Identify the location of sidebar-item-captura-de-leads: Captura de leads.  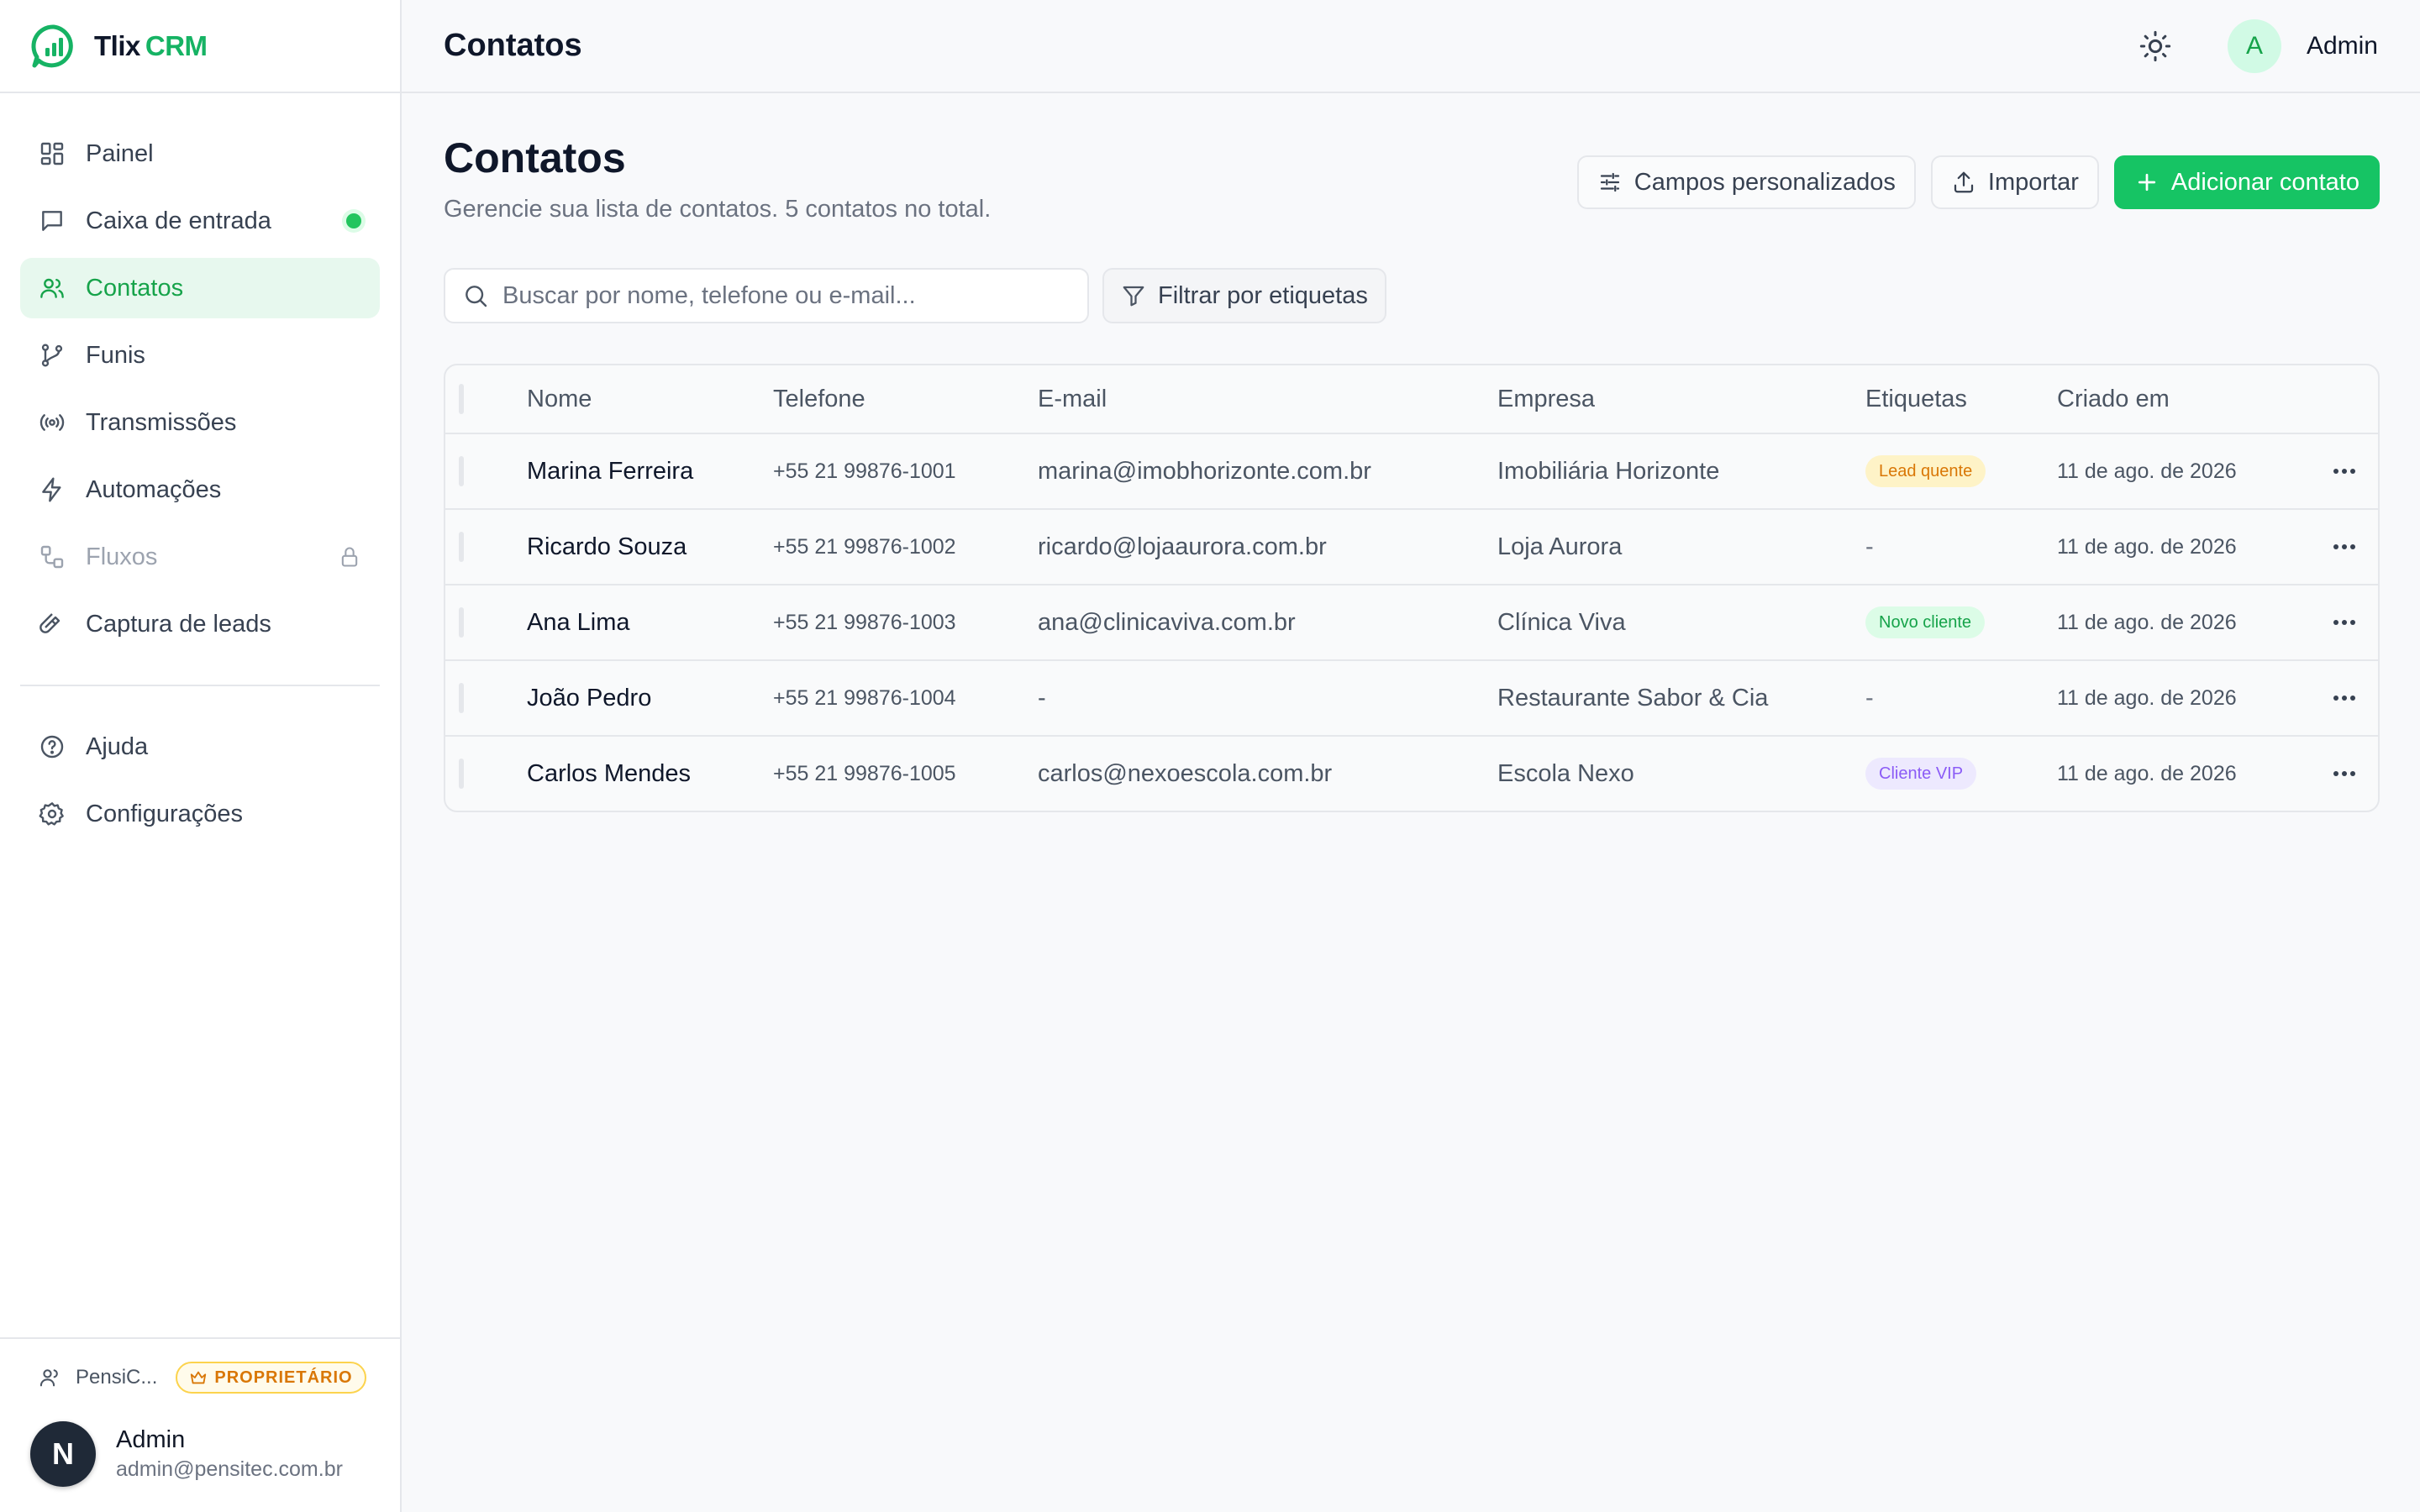
(200, 624).